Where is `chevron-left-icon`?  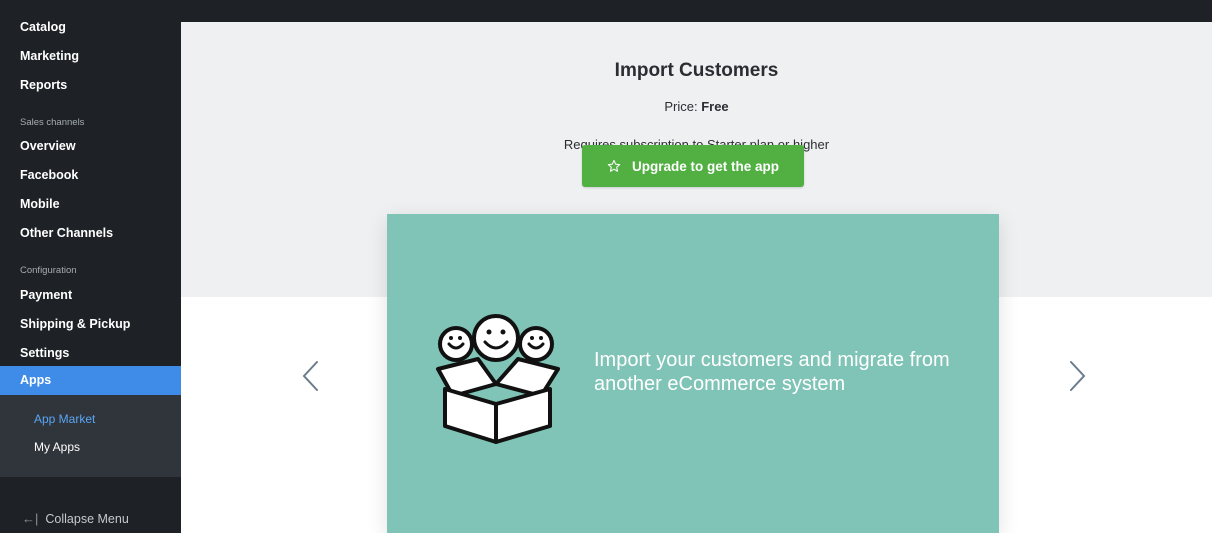
chevron-left-icon is located at coordinates (310, 376).